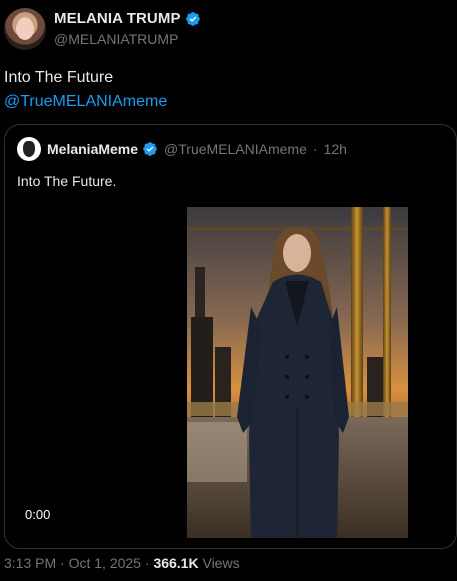  Describe the element at coordinates (335, 149) in the screenshot. I see `quoted-timestamp: 12h` at that location.